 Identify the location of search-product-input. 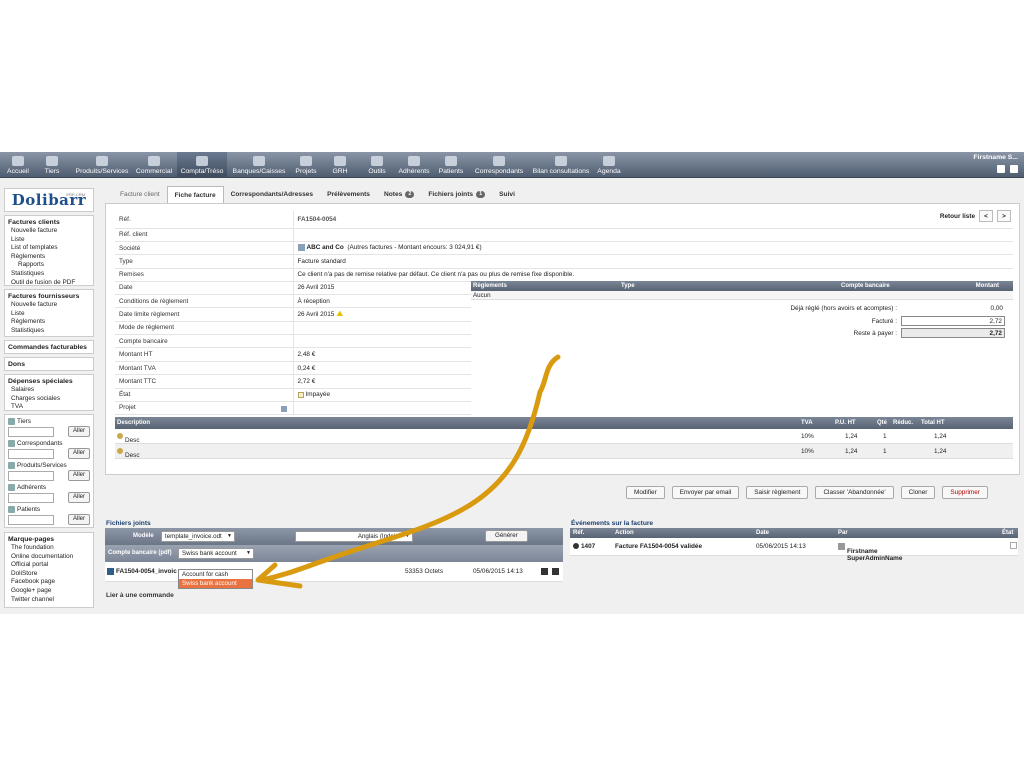
(31, 475).